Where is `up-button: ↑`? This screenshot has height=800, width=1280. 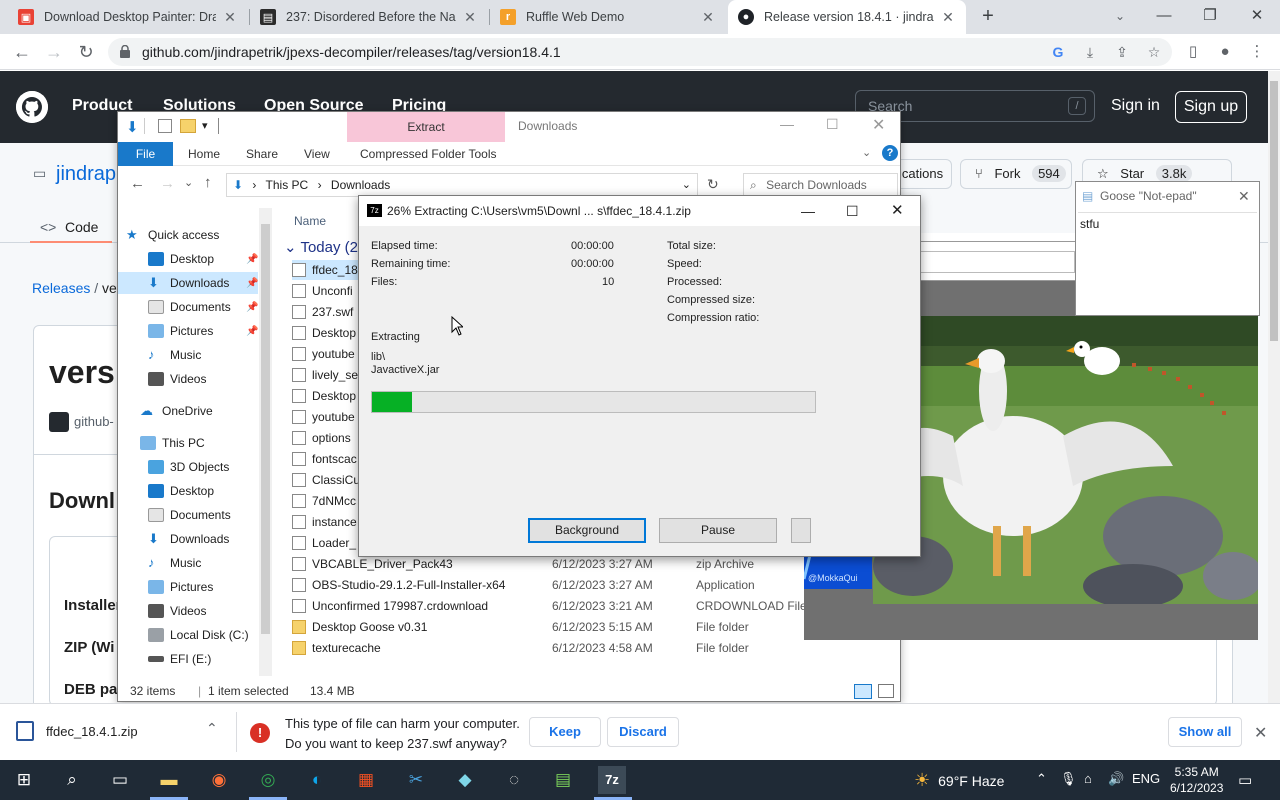 up-button: ↑ is located at coordinates (208, 182).